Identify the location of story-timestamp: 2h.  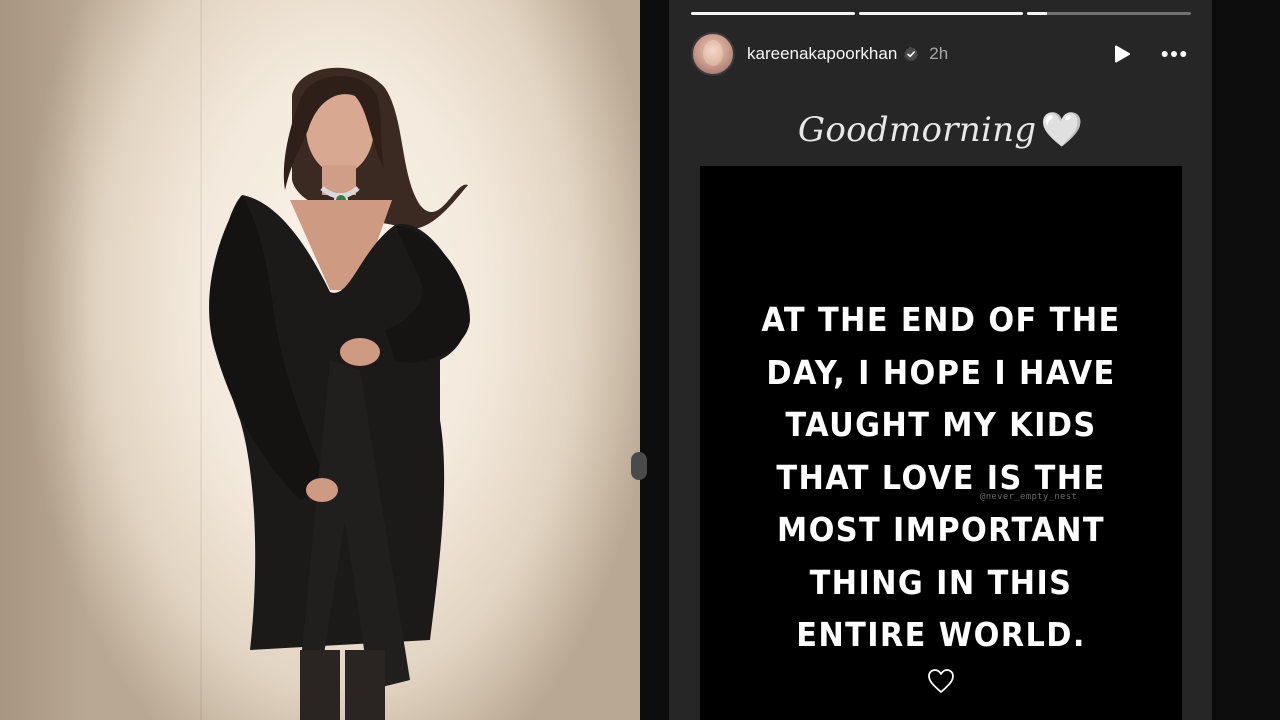
(939, 53).